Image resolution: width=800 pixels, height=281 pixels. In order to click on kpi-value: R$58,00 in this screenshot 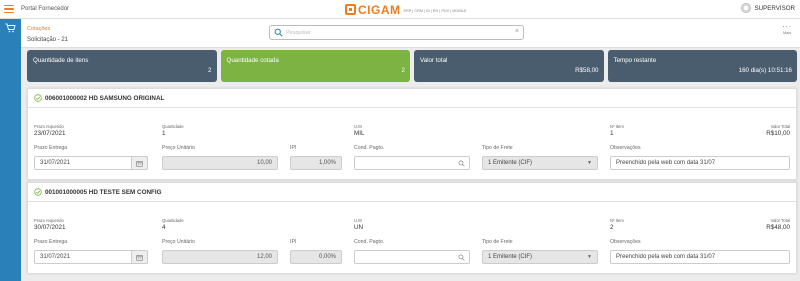, I will do `click(587, 70)`.